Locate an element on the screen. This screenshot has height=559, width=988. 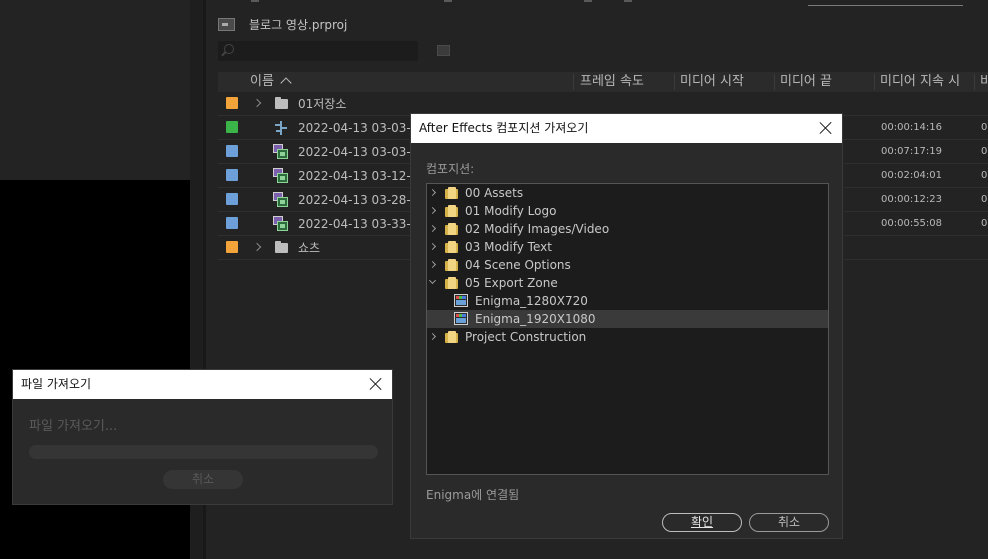
item-name: 쇼츠 is located at coordinates (309, 248).